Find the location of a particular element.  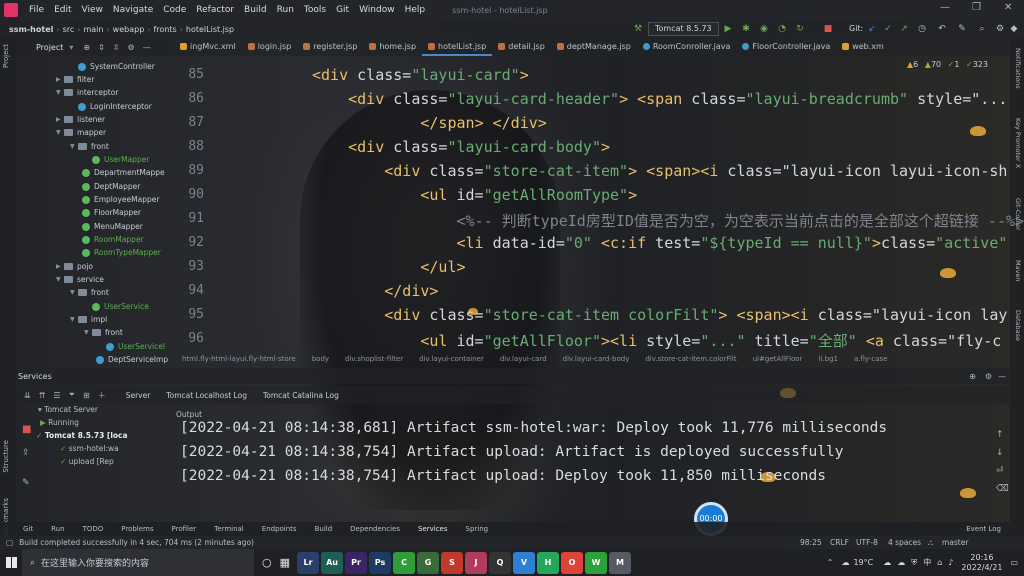

tree-item: FloorMapper is located at coordinates (111, 212).